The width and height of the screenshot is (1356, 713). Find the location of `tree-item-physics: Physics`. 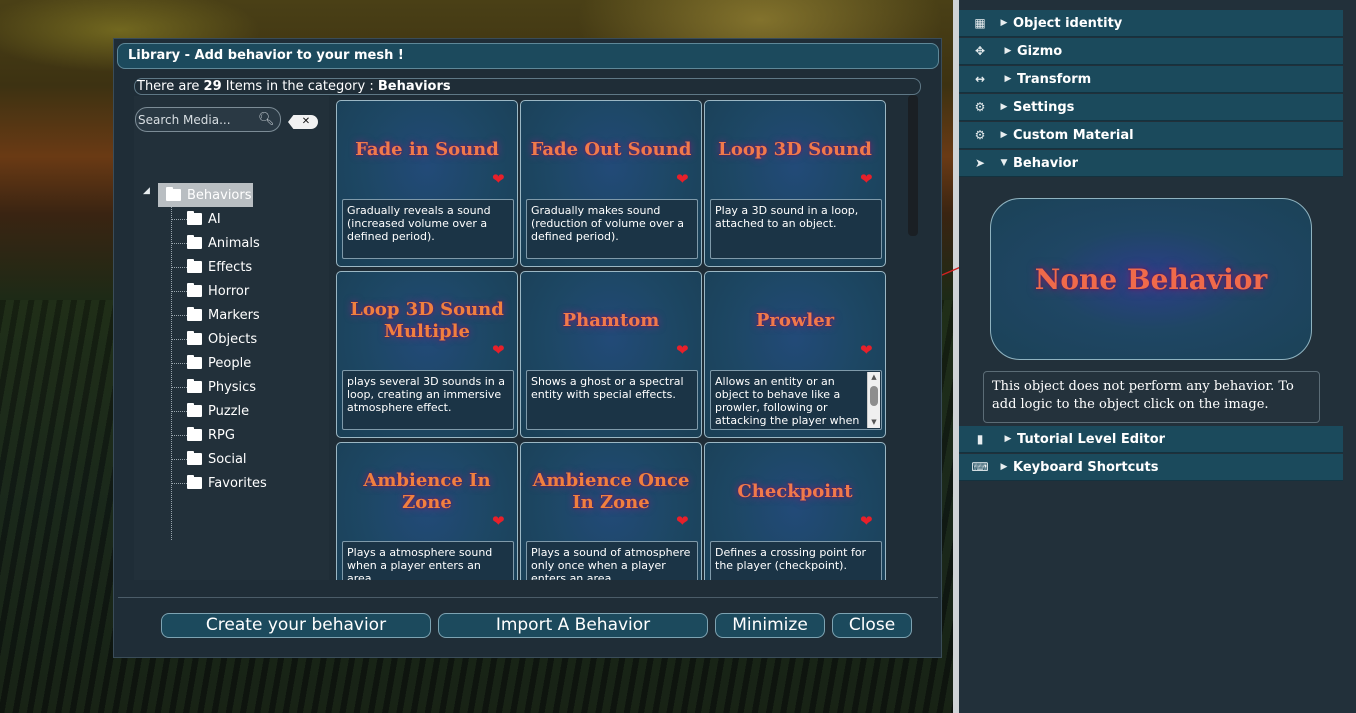

tree-item-physics: Physics is located at coordinates (213, 387).